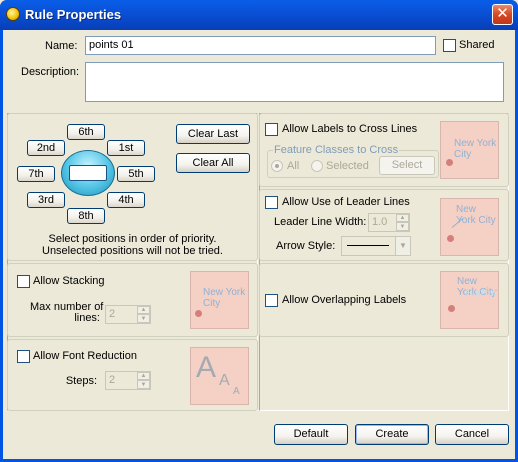 Image resolution: width=518 pixels, height=462 pixels. What do you see at coordinates (392, 434) in the screenshot?
I see `create-button: Create` at bounding box center [392, 434].